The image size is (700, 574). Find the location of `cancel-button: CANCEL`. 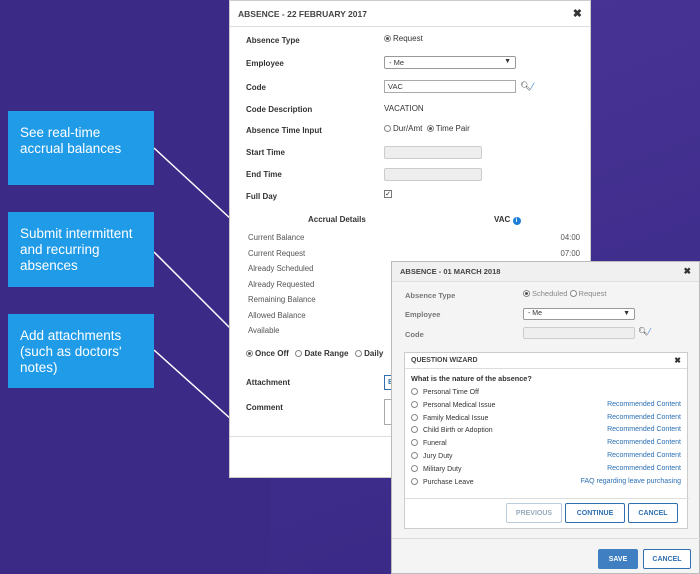

cancel-button: CANCEL is located at coordinates (667, 559).